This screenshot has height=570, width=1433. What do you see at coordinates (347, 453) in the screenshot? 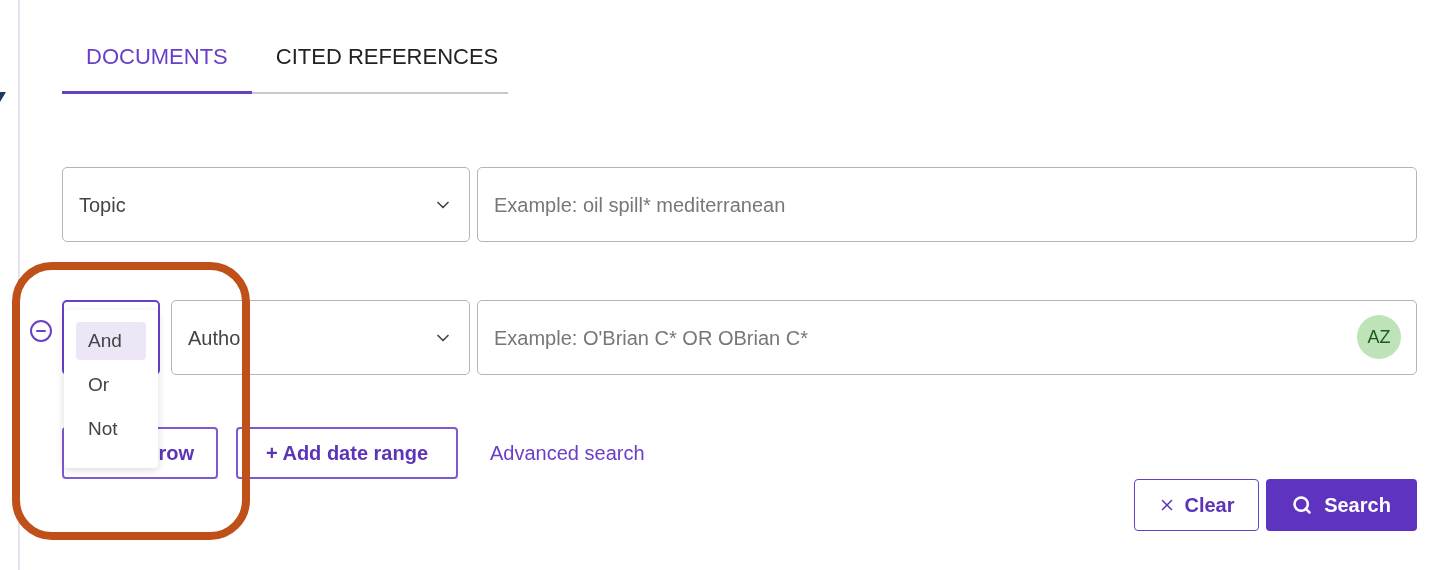
I see `add-date-range-button: + Add date range` at bounding box center [347, 453].